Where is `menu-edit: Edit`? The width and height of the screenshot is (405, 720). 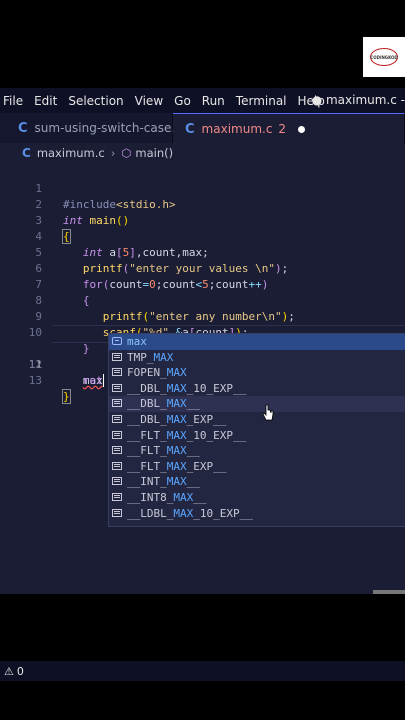
menu-edit: Edit is located at coordinates (45, 101).